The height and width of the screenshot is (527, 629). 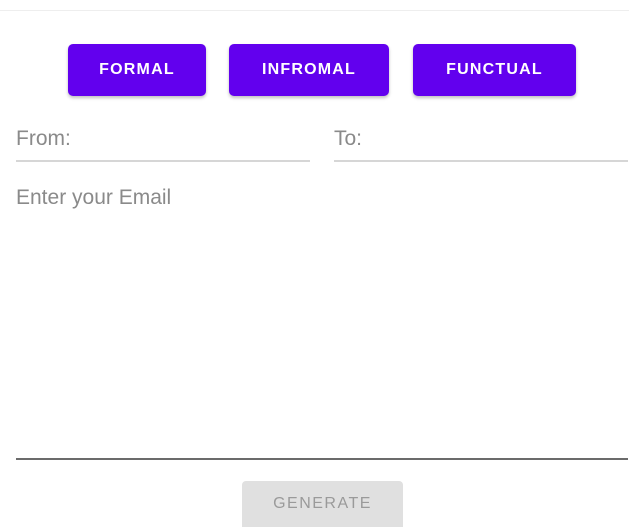 I want to click on from-input, so click(x=163, y=139).